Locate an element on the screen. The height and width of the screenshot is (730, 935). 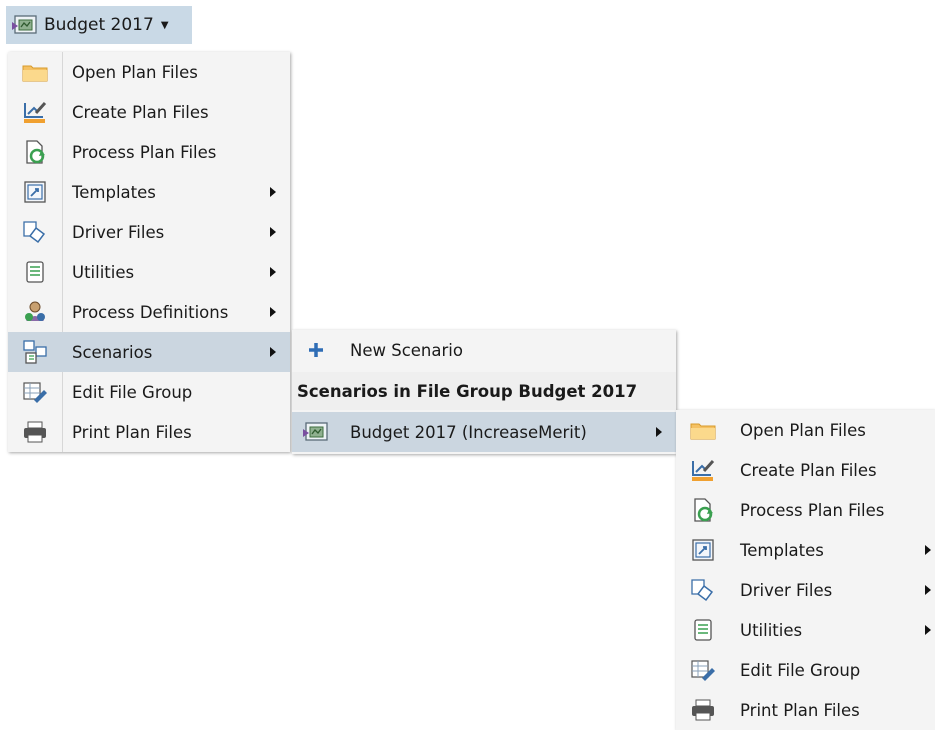
chevron-down-icon: ▼ is located at coordinates (164, 25).